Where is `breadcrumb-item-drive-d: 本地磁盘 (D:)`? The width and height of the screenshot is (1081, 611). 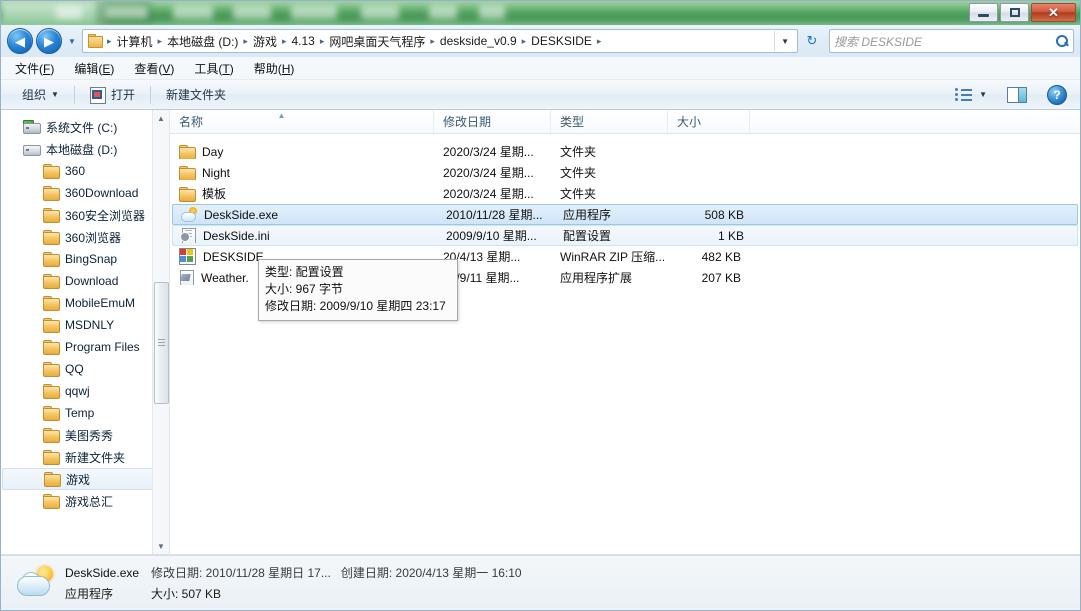 breadcrumb-item-drive-d: 本地磁盘 (D:) is located at coordinates (202, 41).